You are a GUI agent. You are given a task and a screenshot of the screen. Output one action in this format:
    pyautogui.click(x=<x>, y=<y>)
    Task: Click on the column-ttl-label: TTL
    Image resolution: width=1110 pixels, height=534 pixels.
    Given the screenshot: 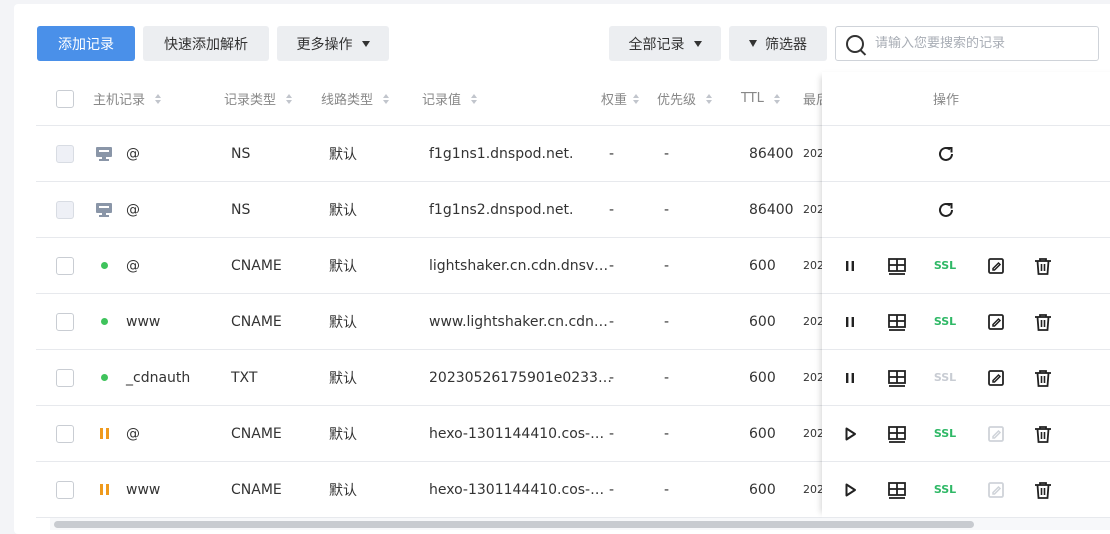 What is the action you would take?
    pyautogui.click(x=752, y=98)
    